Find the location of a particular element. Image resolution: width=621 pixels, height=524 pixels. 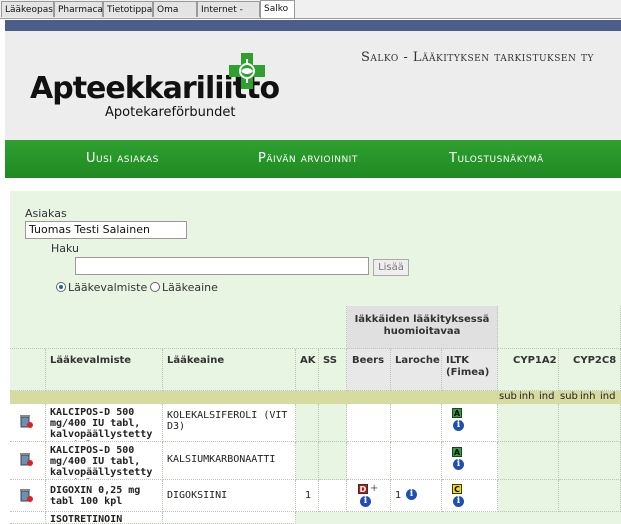

col-cyp1a2: CYP1A2 is located at coordinates (528, 370).